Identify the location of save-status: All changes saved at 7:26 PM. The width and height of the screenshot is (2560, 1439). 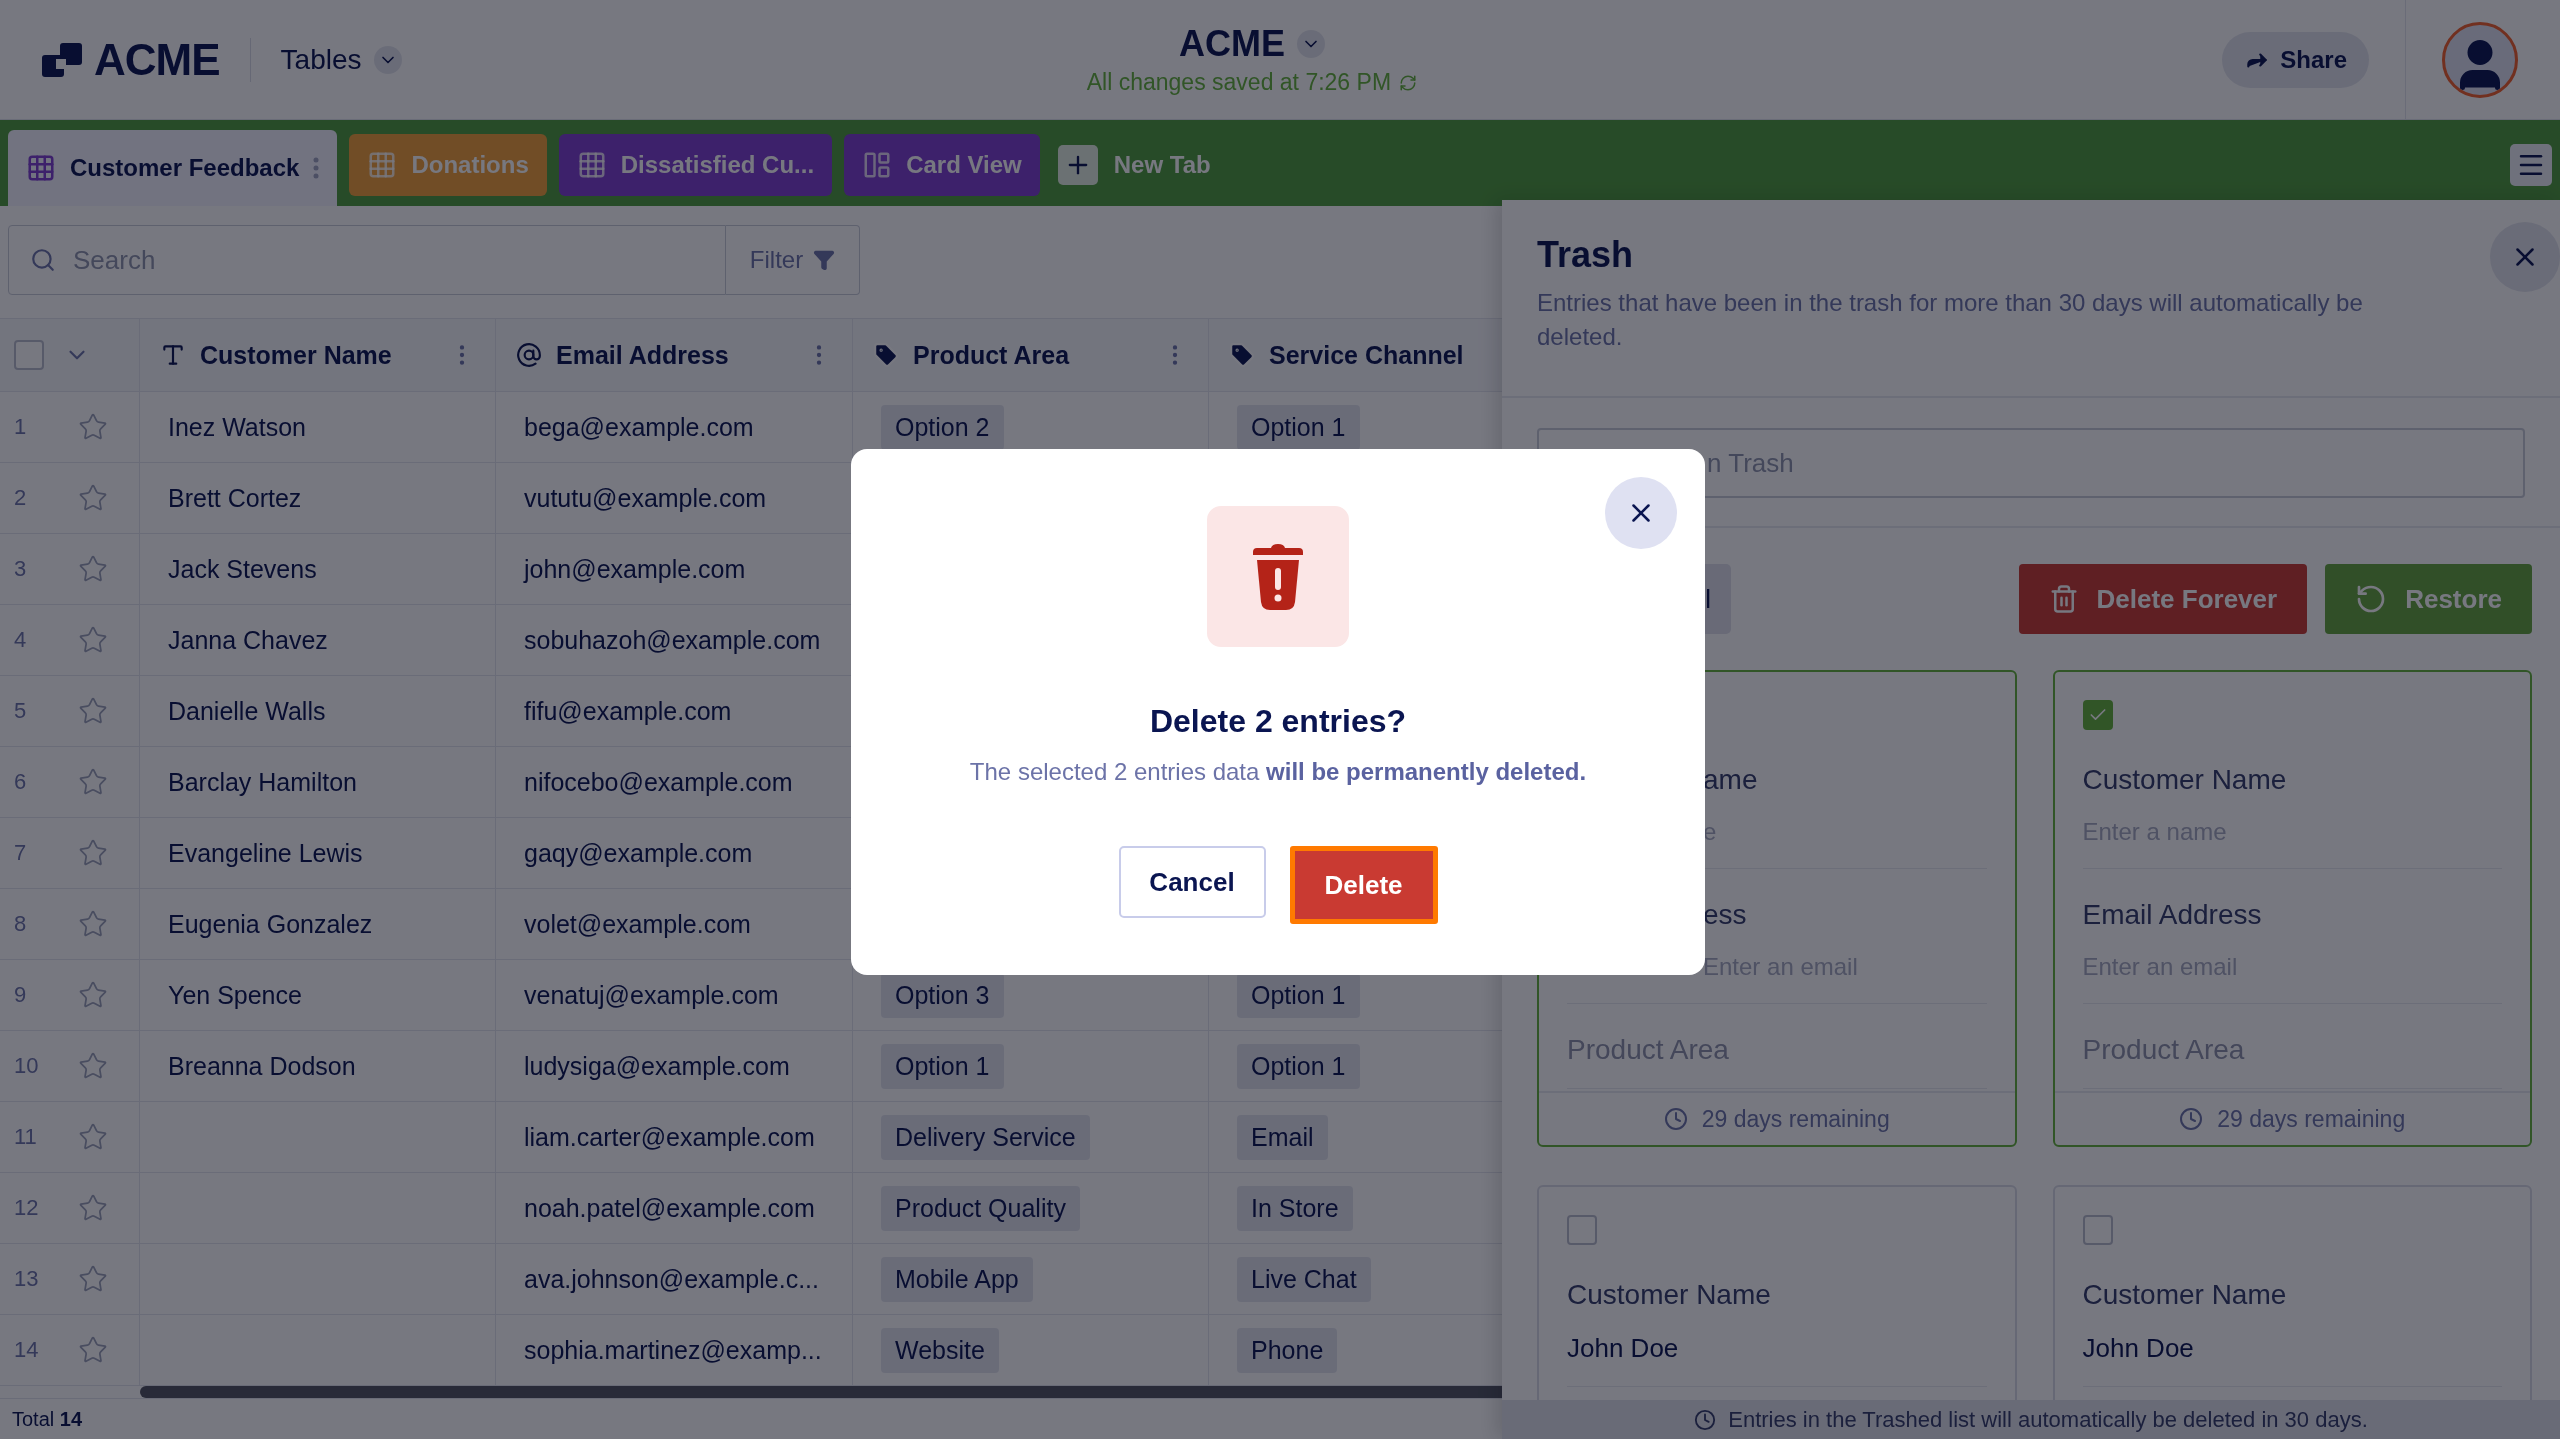
(1239, 82).